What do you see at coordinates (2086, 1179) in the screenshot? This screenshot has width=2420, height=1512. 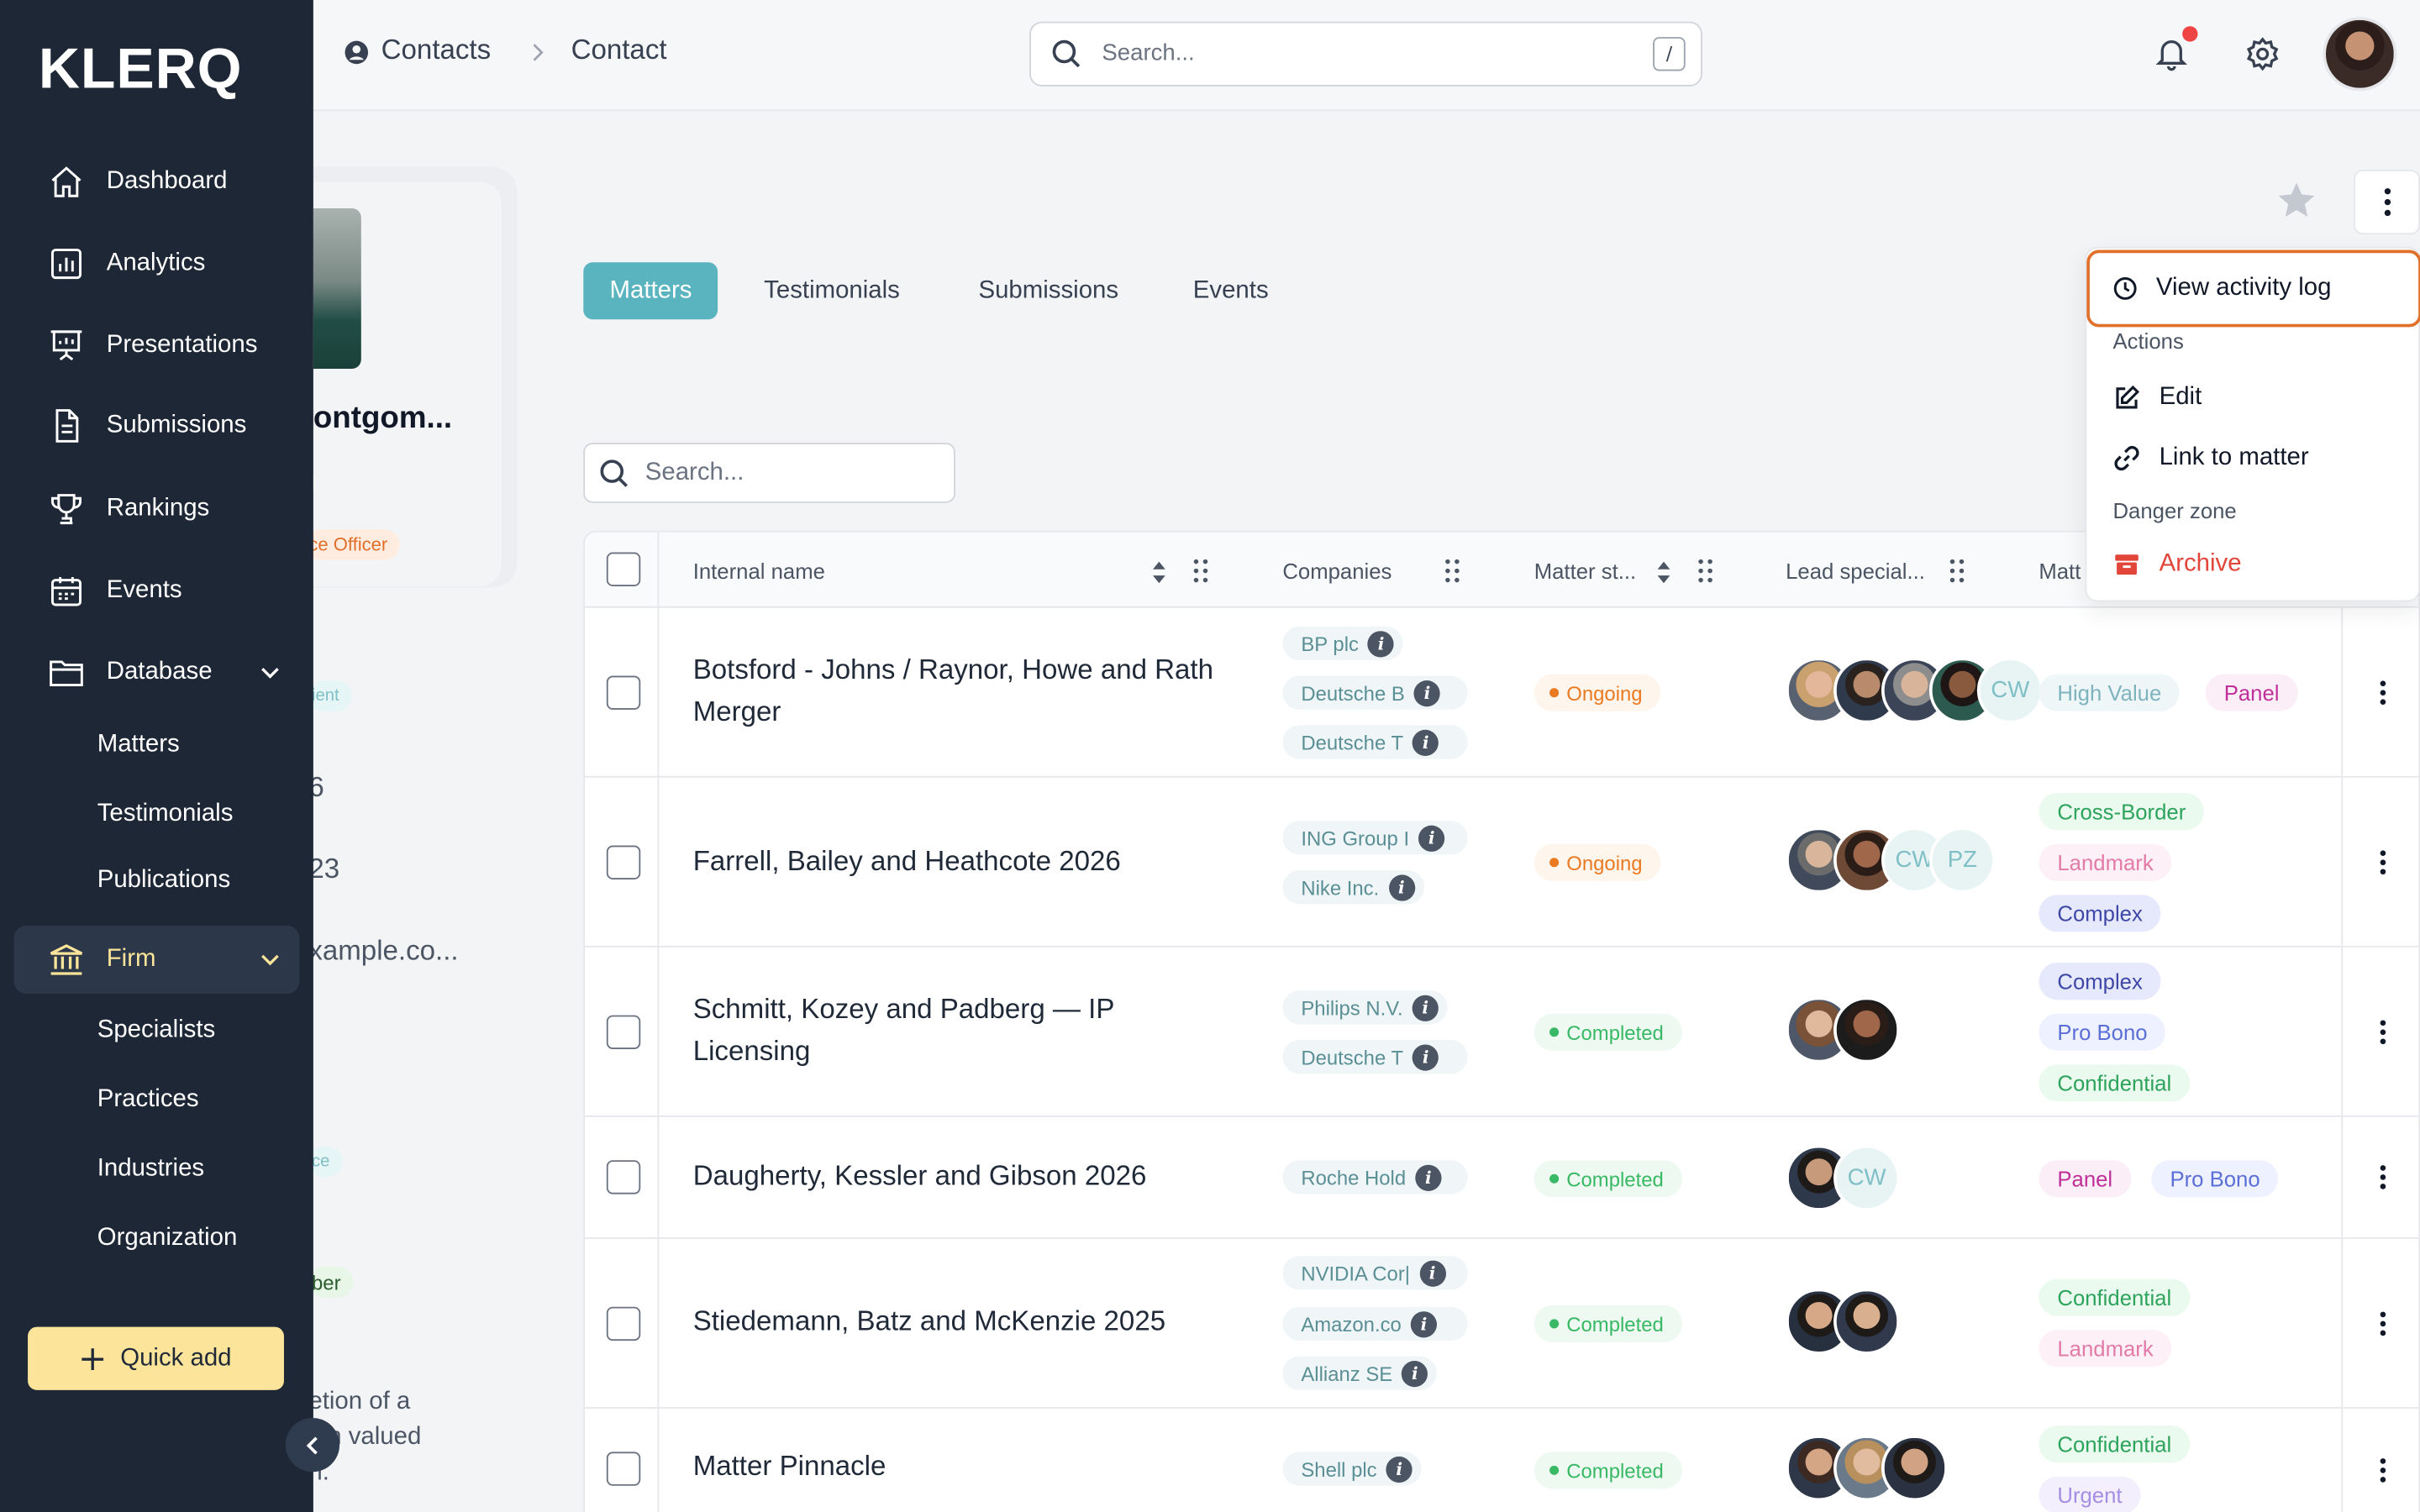 I see `matter-tag: Panel` at bounding box center [2086, 1179].